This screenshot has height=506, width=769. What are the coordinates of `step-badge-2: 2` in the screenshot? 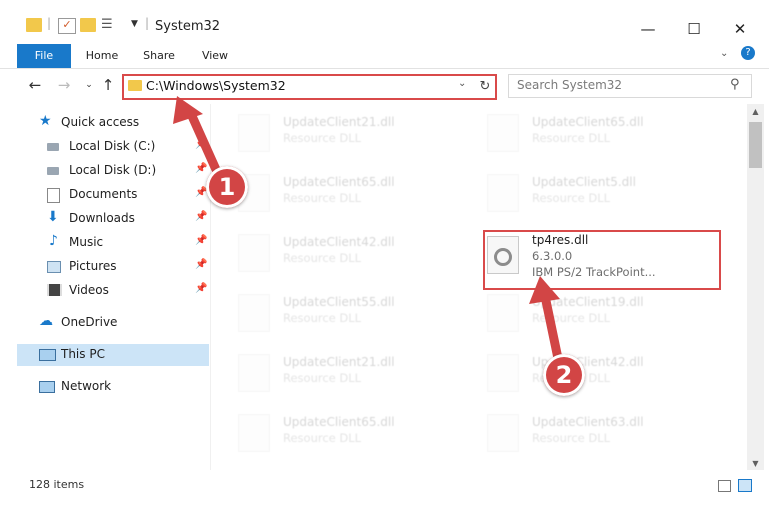 It's located at (564, 375).